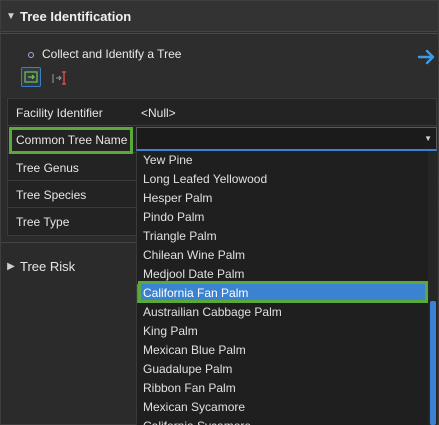 The image size is (439, 425). Describe the element at coordinates (72, 140) in the screenshot. I see `attribute-label: Common Tree Name` at that location.